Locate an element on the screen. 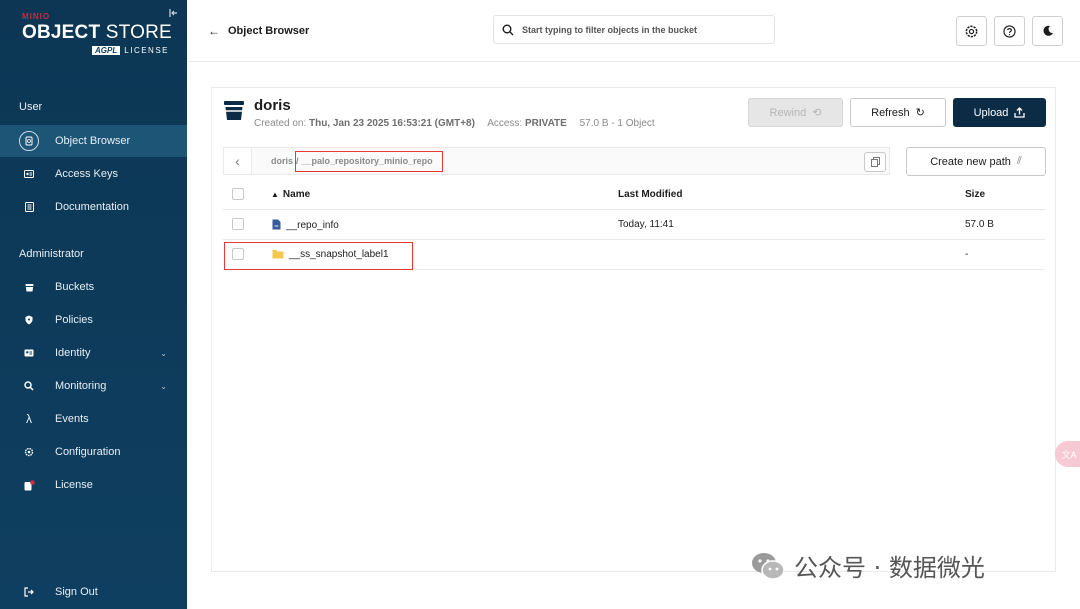 This screenshot has height=609, width=1080. sign-out-icon is located at coordinates (29, 592).